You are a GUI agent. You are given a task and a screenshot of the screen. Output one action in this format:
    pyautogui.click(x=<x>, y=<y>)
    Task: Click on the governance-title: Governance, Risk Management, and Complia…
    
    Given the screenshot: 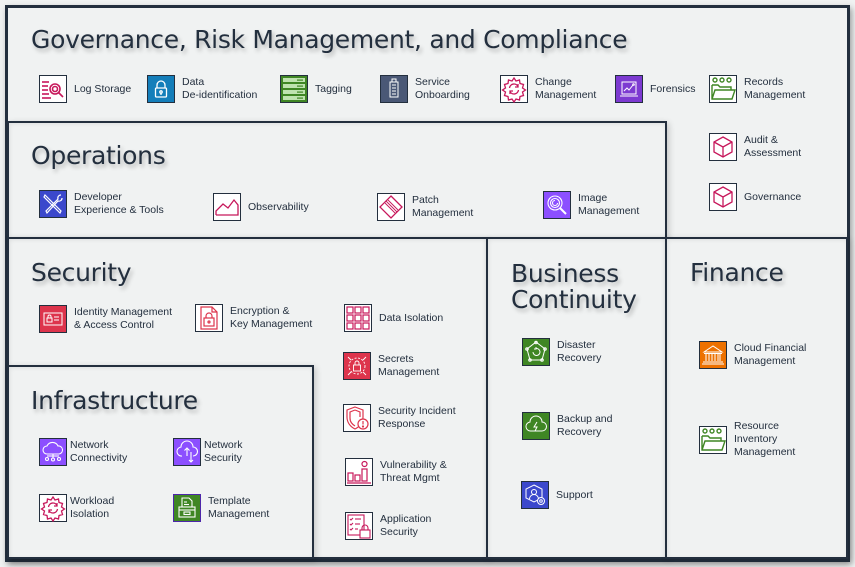 What is the action you would take?
    pyautogui.click(x=329, y=39)
    